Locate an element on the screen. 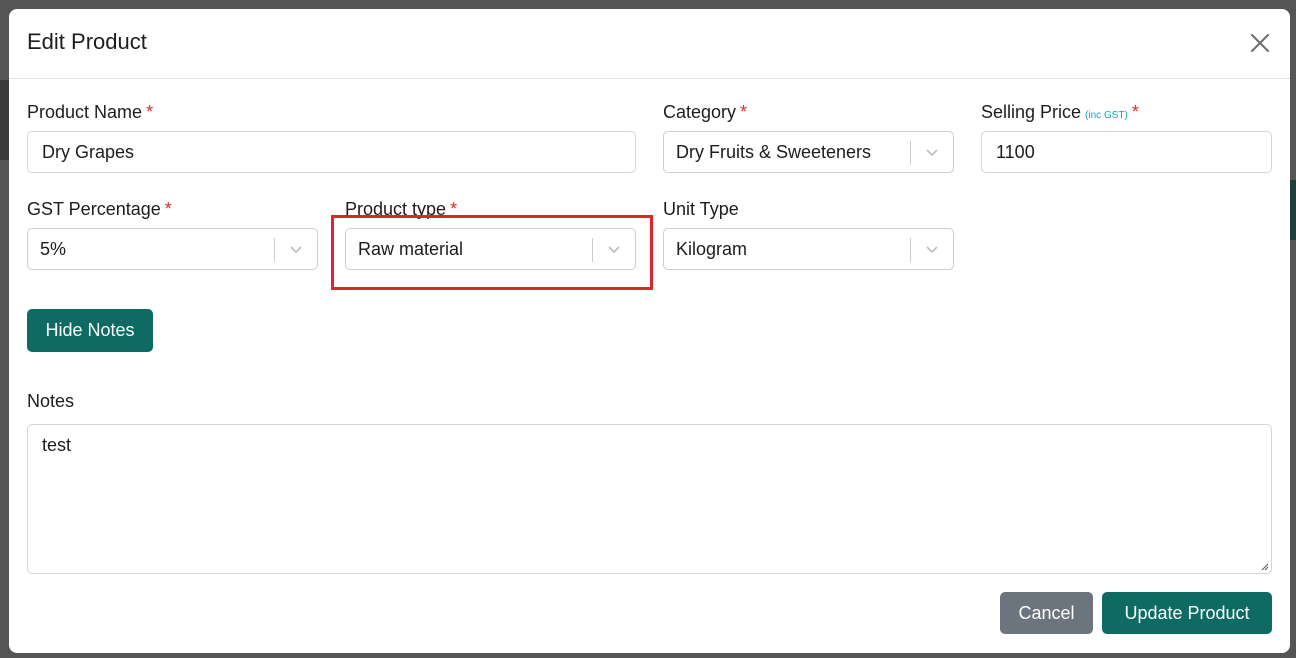 This screenshot has width=1296, height=658. notes-label: Notes is located at coordinates (51, 401).